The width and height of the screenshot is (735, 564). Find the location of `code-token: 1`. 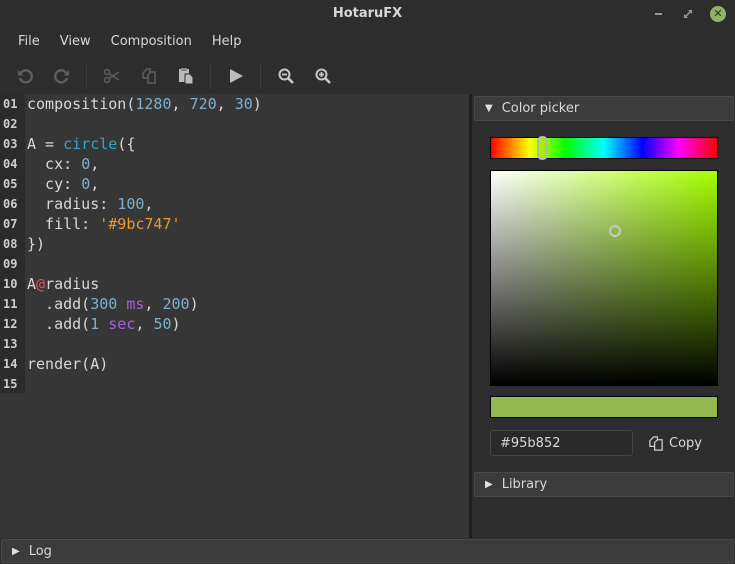

code-token: 1 is located at coordinates (95, 324).